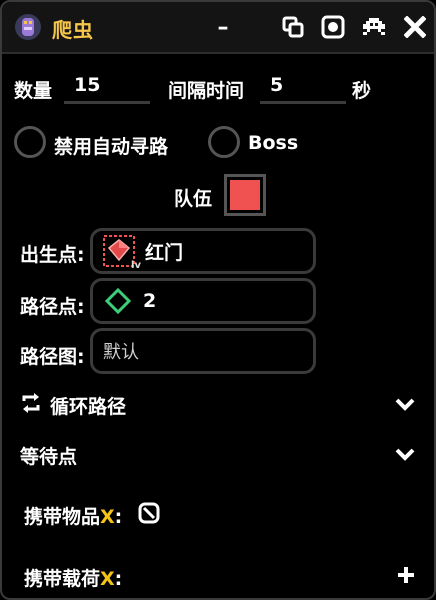  Describe the element at coordinates (362, 91) in the screenshot. I see `interval-unit: 秒` at that location.